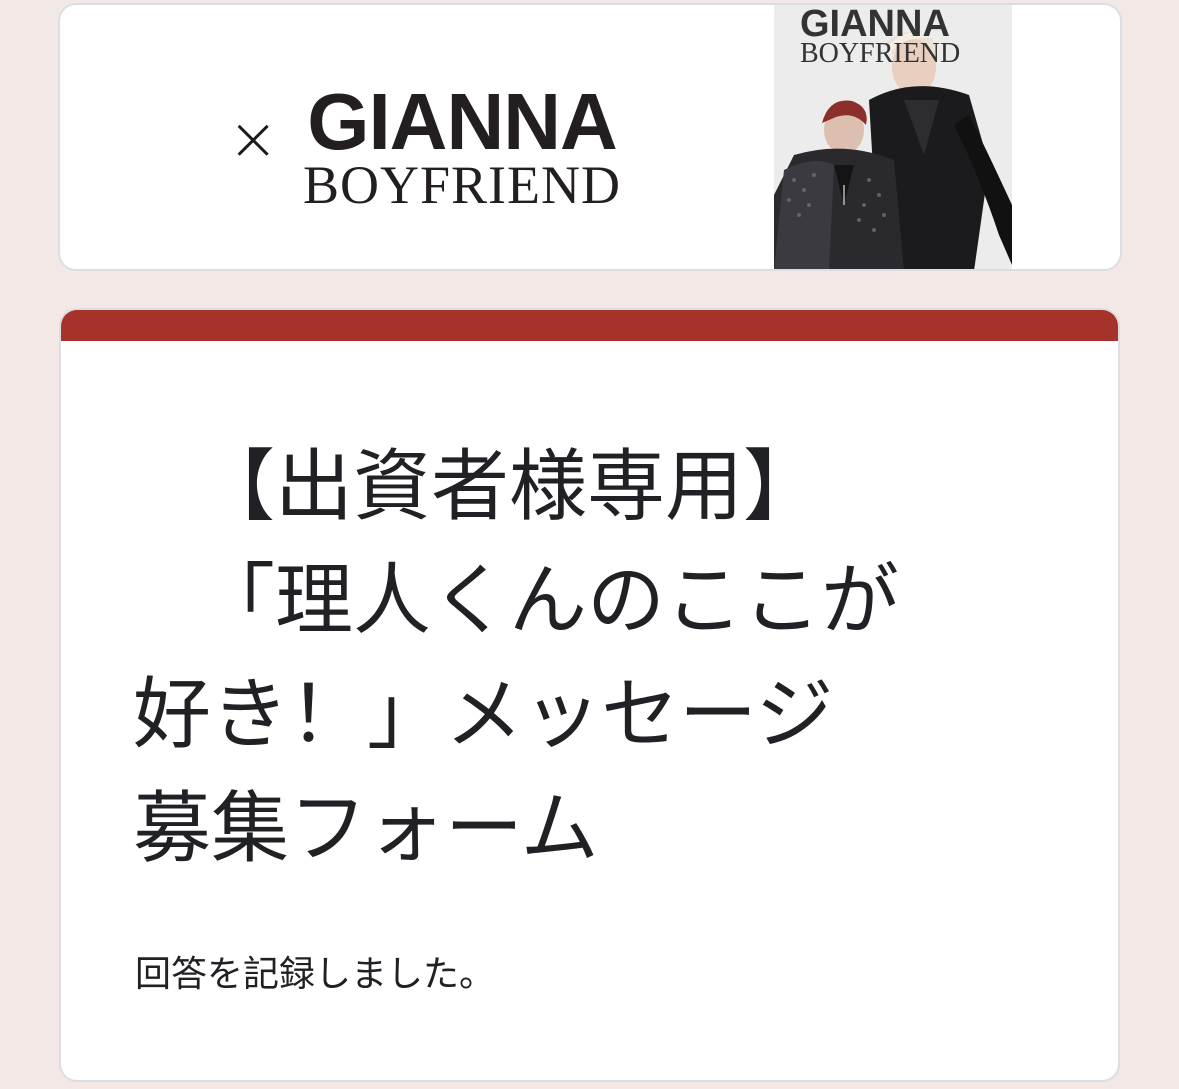 The width and height of the screenshot is (1179, 1089). Describe the element at coordinates (462, 121) in the screenshot. I see `logo-line-gianna: GIANNA` at that location.